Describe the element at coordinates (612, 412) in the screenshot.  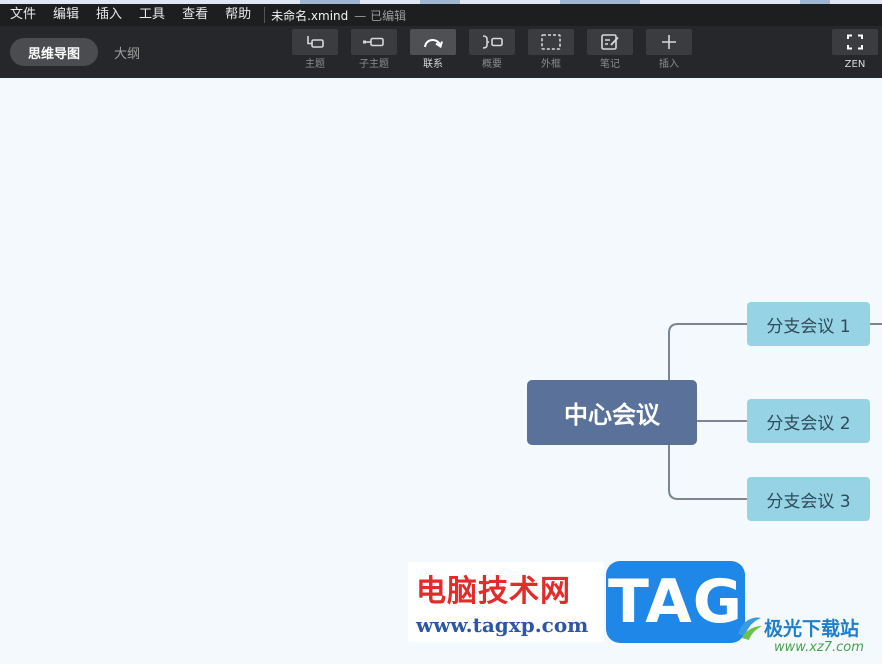
I see `central-topic: 中心会议` at that location.